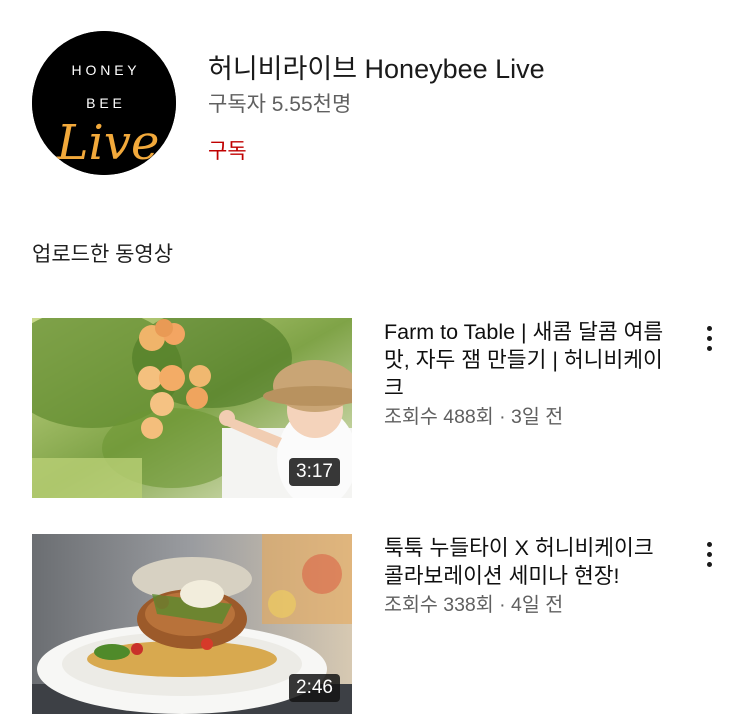 The width and height of the screenshot is (750, 728). Describe the element at coordinates (192, 624) in the screenshot. I see `video-thumbnail: 2:46` at that location.